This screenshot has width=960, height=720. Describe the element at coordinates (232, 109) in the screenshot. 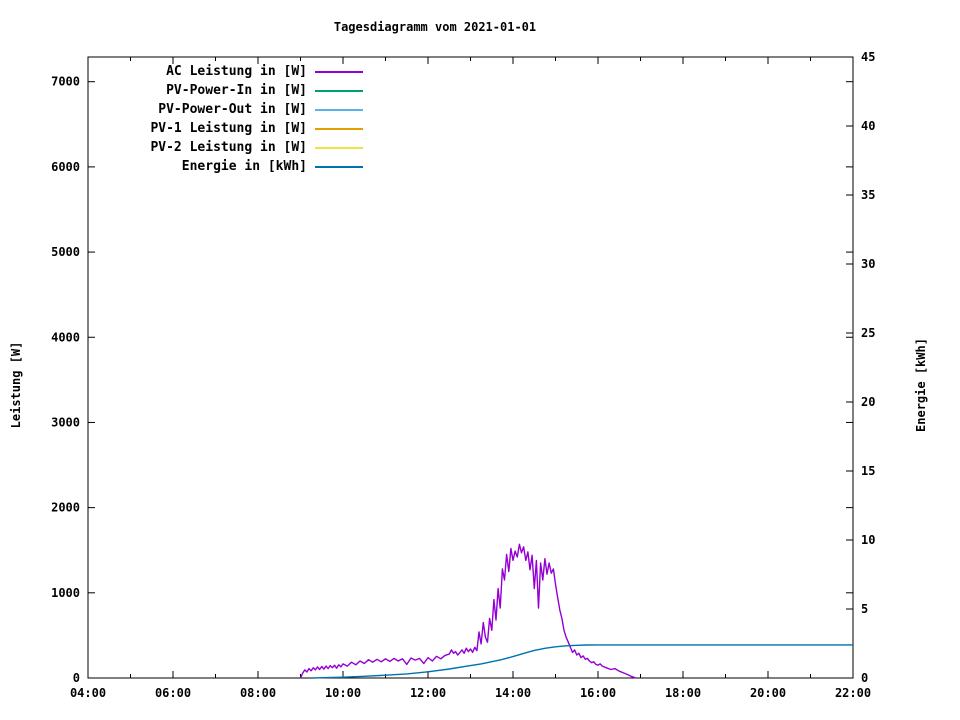

I see `legend-label-pv-power-out: PV-Power-Out in [W]` at that location.